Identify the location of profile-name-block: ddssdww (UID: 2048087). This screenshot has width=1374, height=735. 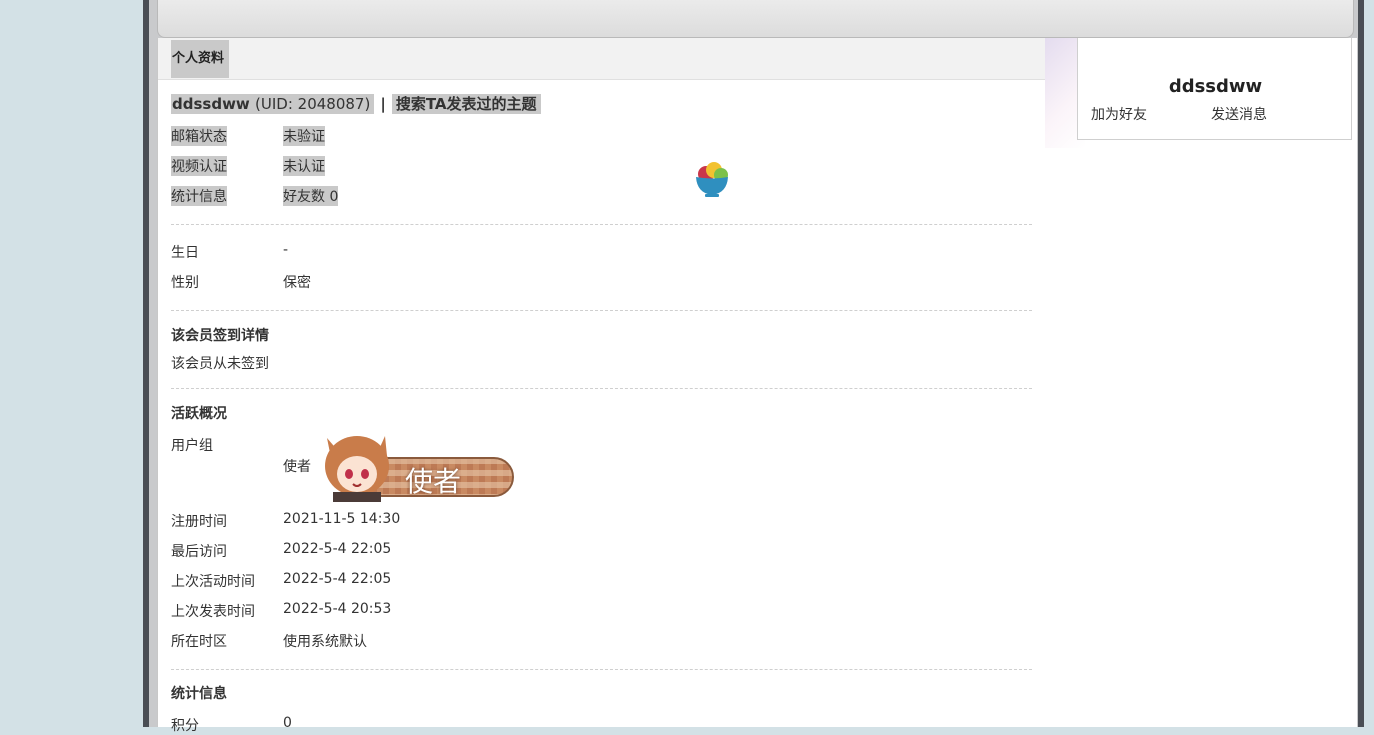
(273, 104).